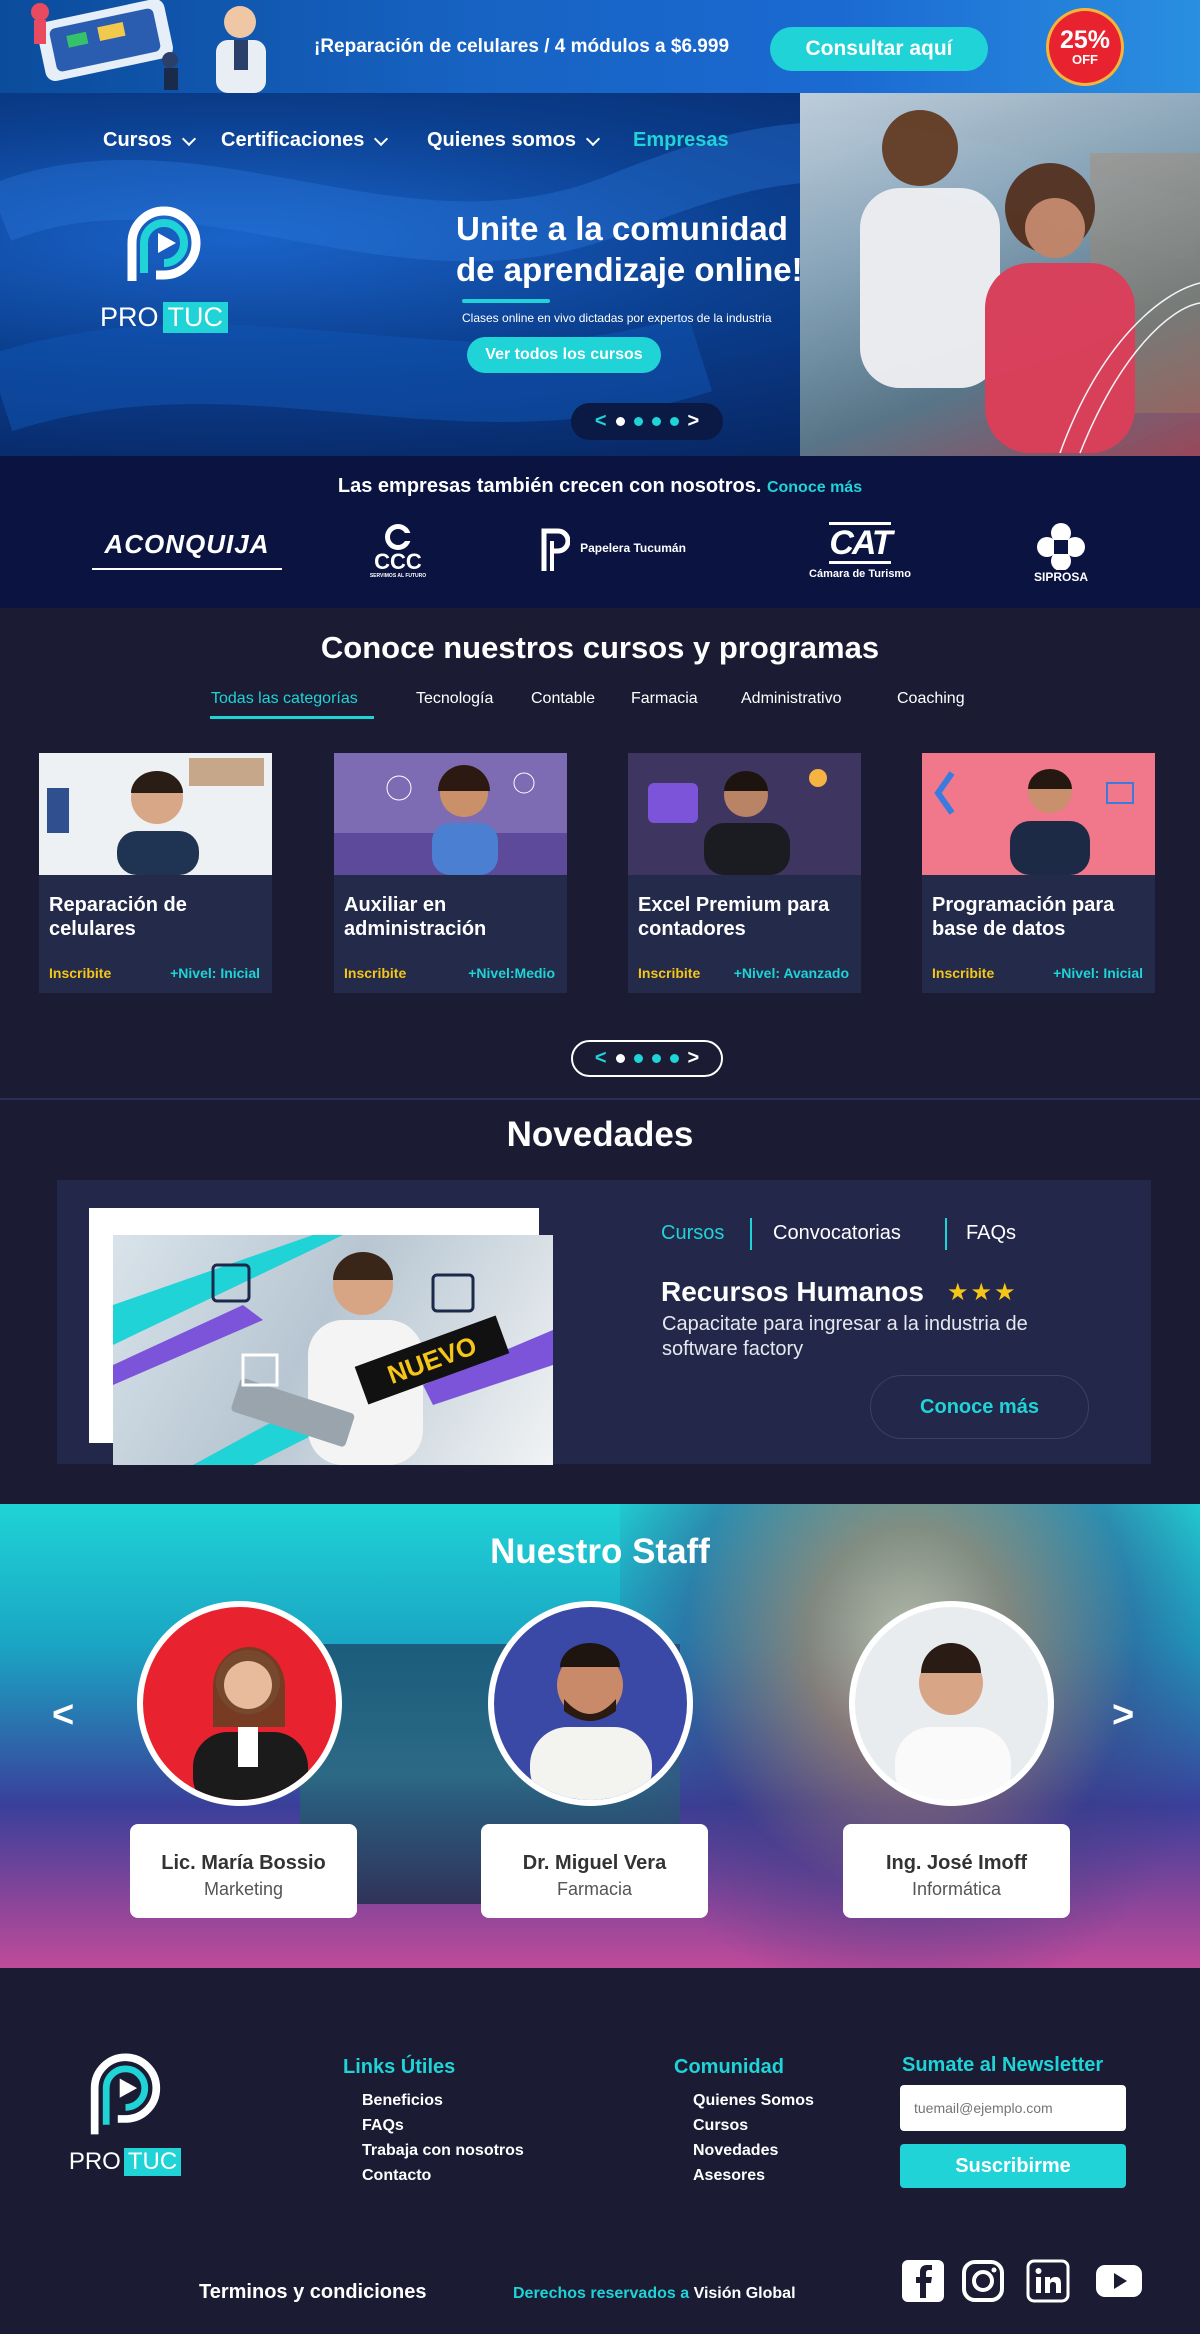 This screenshot has width=1200, height=2334. Describe the element at coordinates (923, 2281) in the screenshot. I see `facebook-icon` at that location.